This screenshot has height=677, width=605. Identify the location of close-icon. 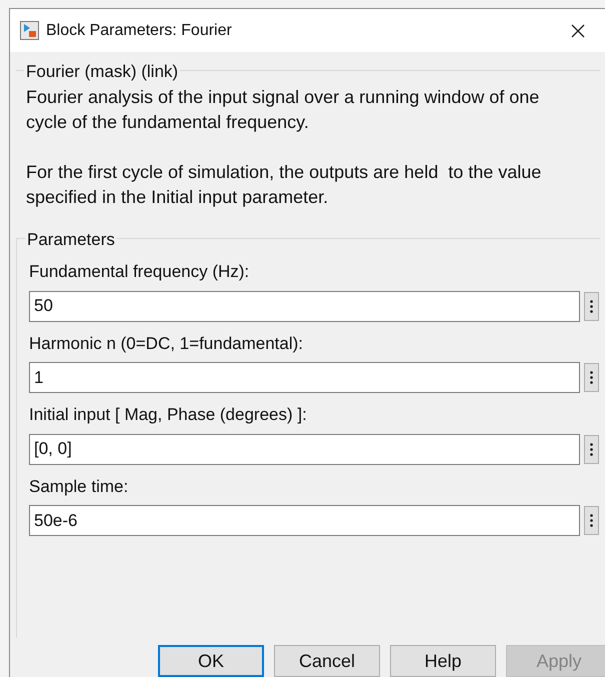
(578, 31).